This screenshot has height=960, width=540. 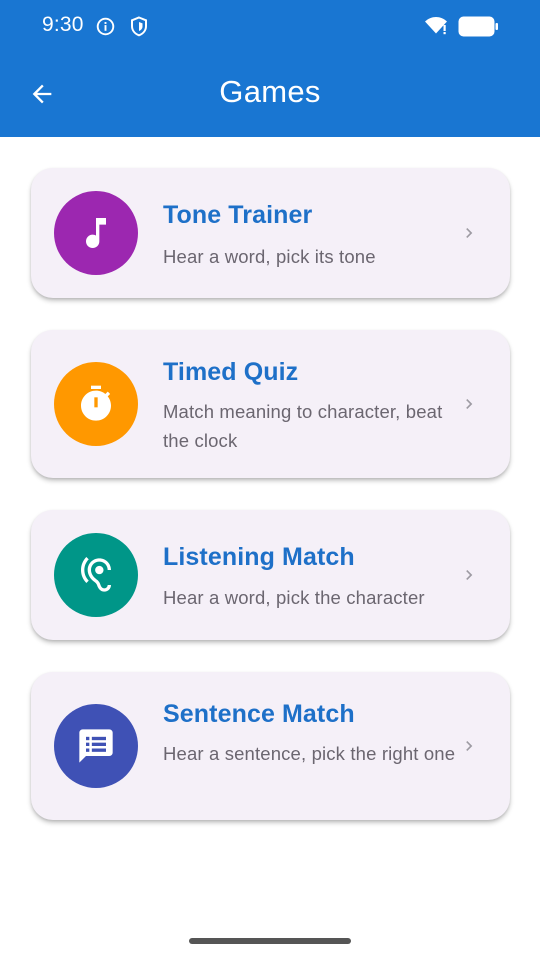 I want to click on music-note-icon, so click(x=96, y=233).